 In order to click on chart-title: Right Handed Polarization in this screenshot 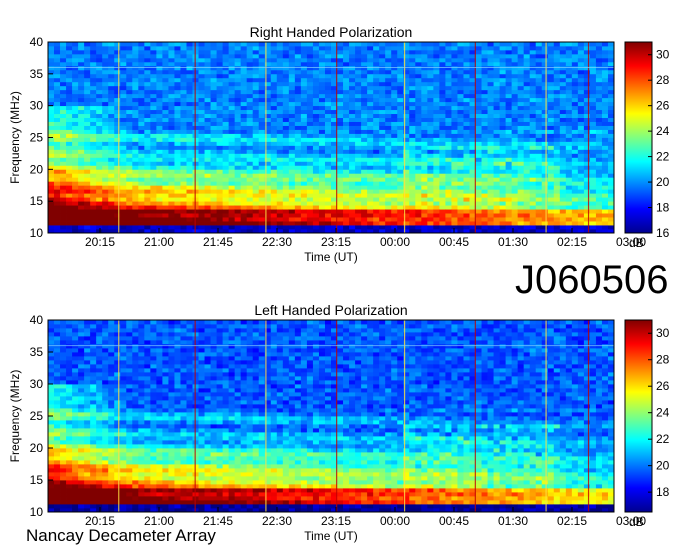, I will do `click(331, 32)`.